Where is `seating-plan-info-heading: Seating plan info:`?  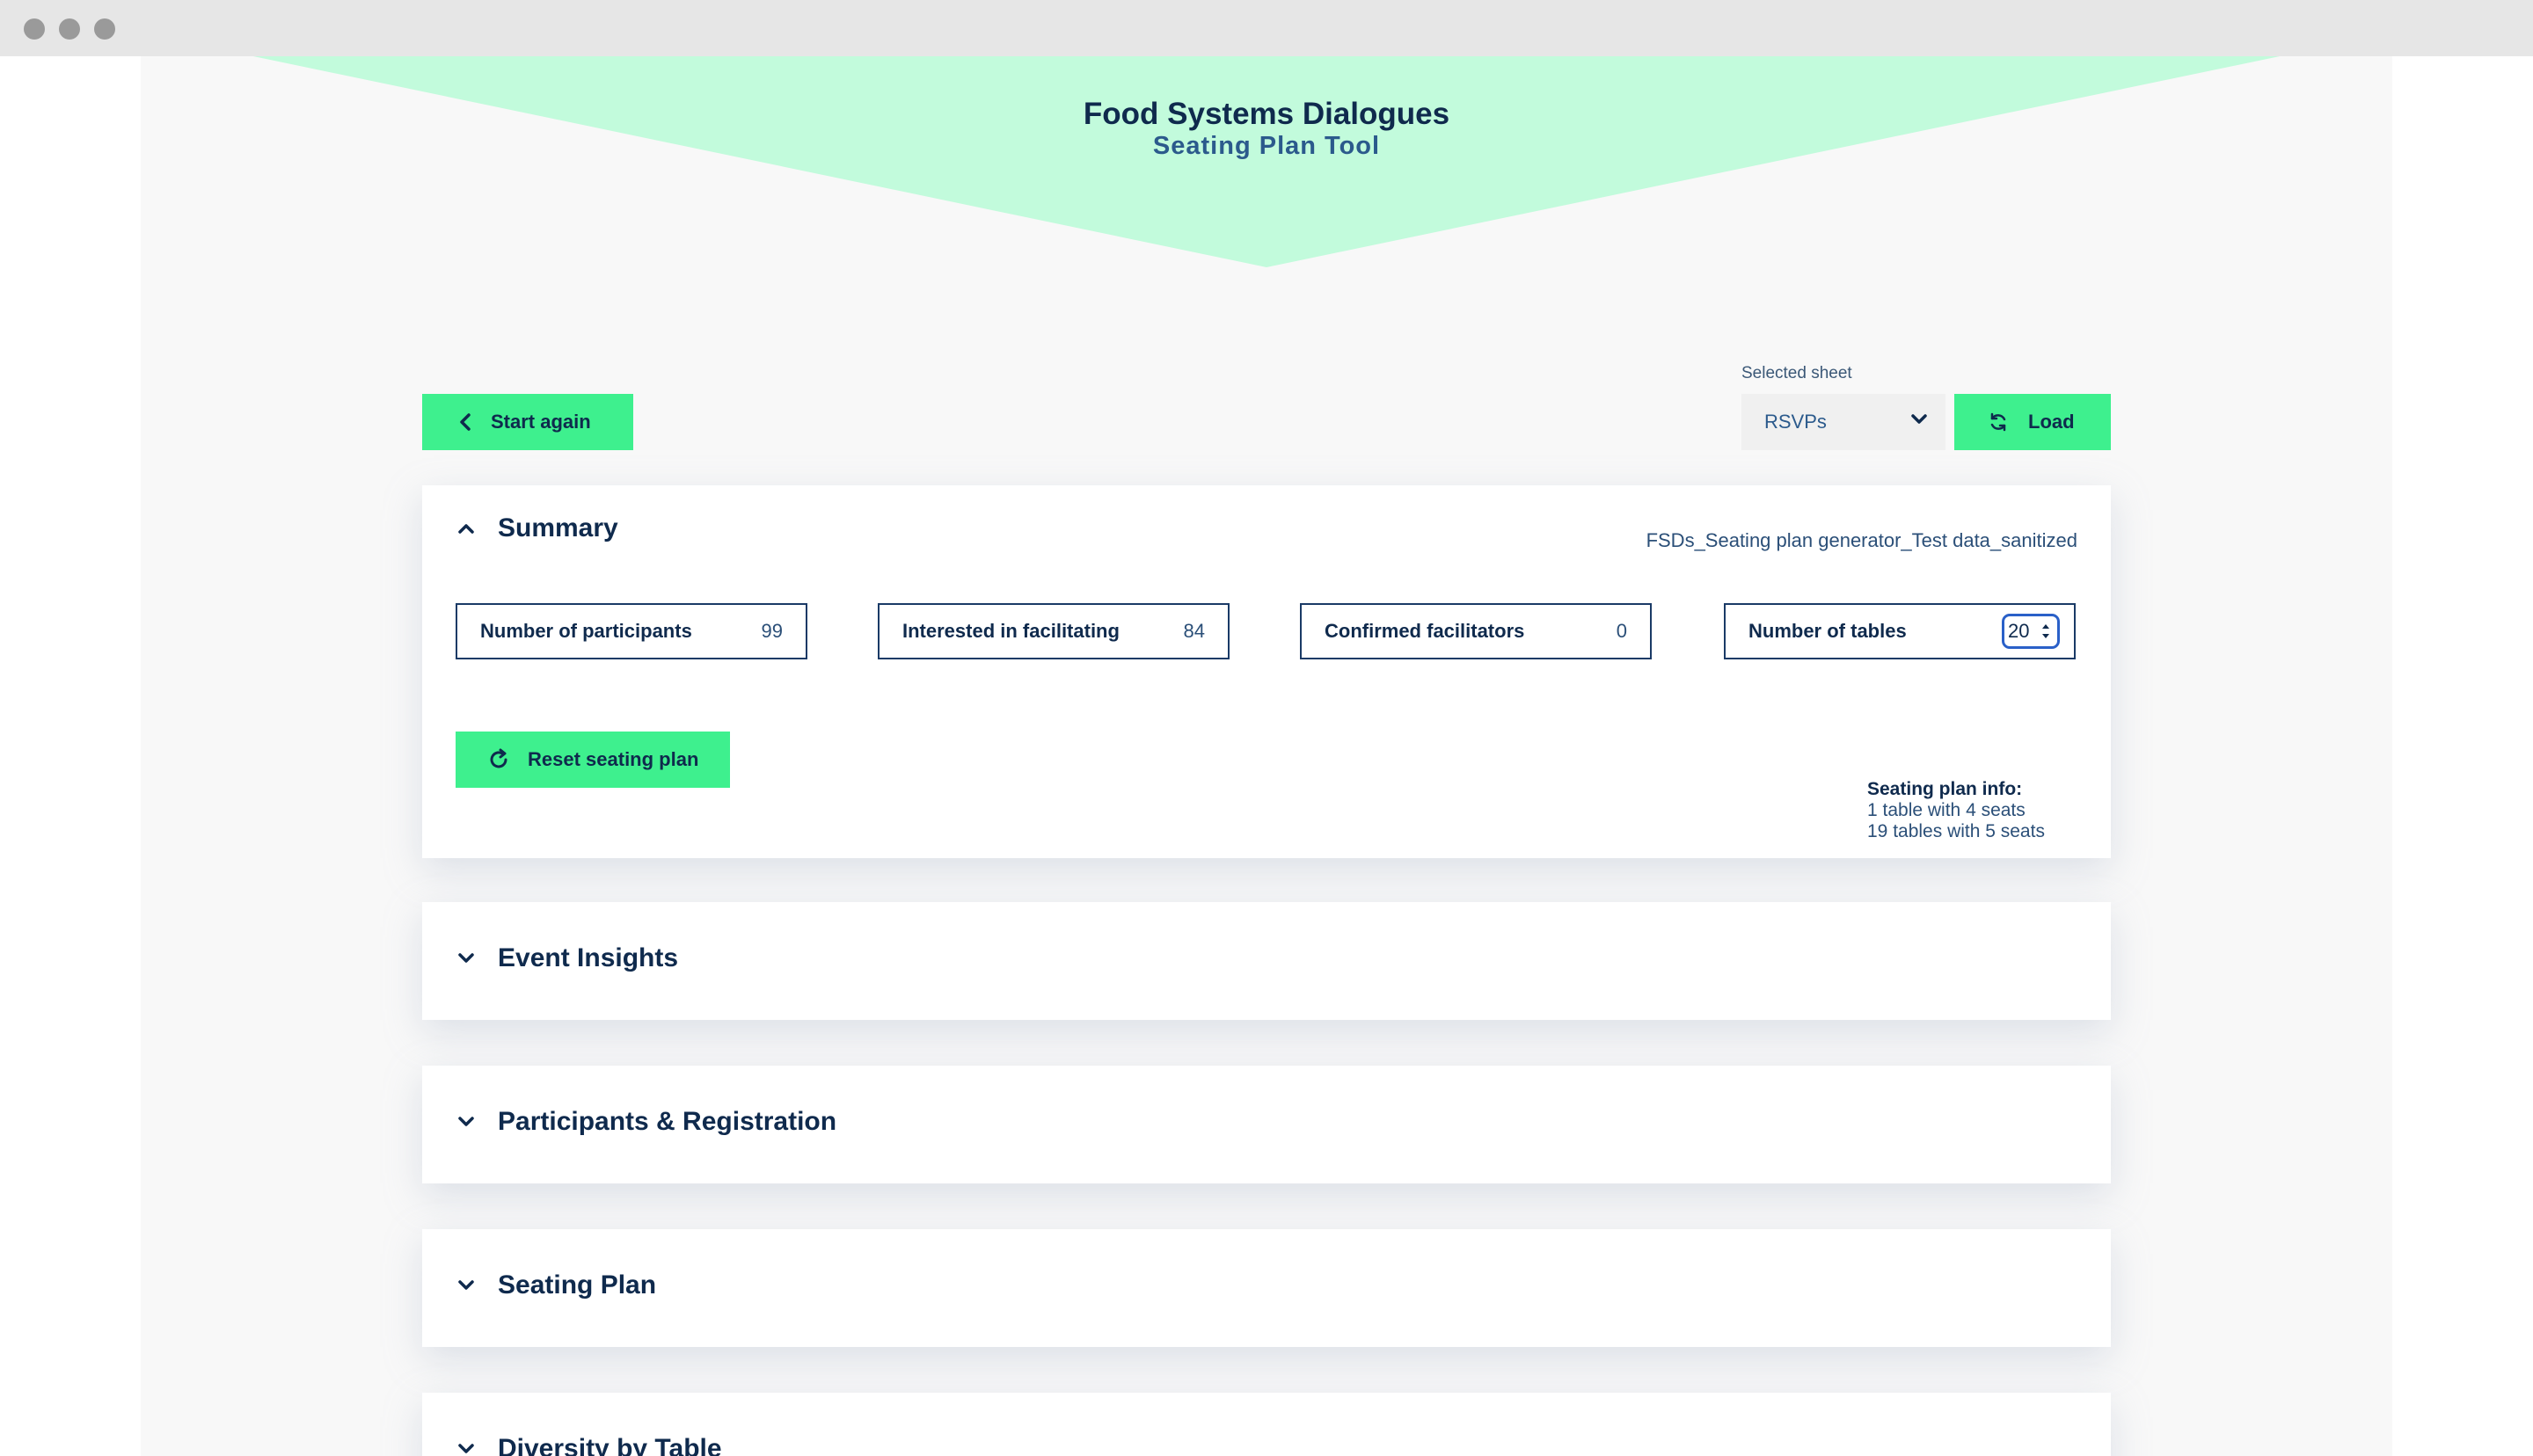 seating-plan-info-heading: Seating plan info: is located at coordinates (1945, 789).